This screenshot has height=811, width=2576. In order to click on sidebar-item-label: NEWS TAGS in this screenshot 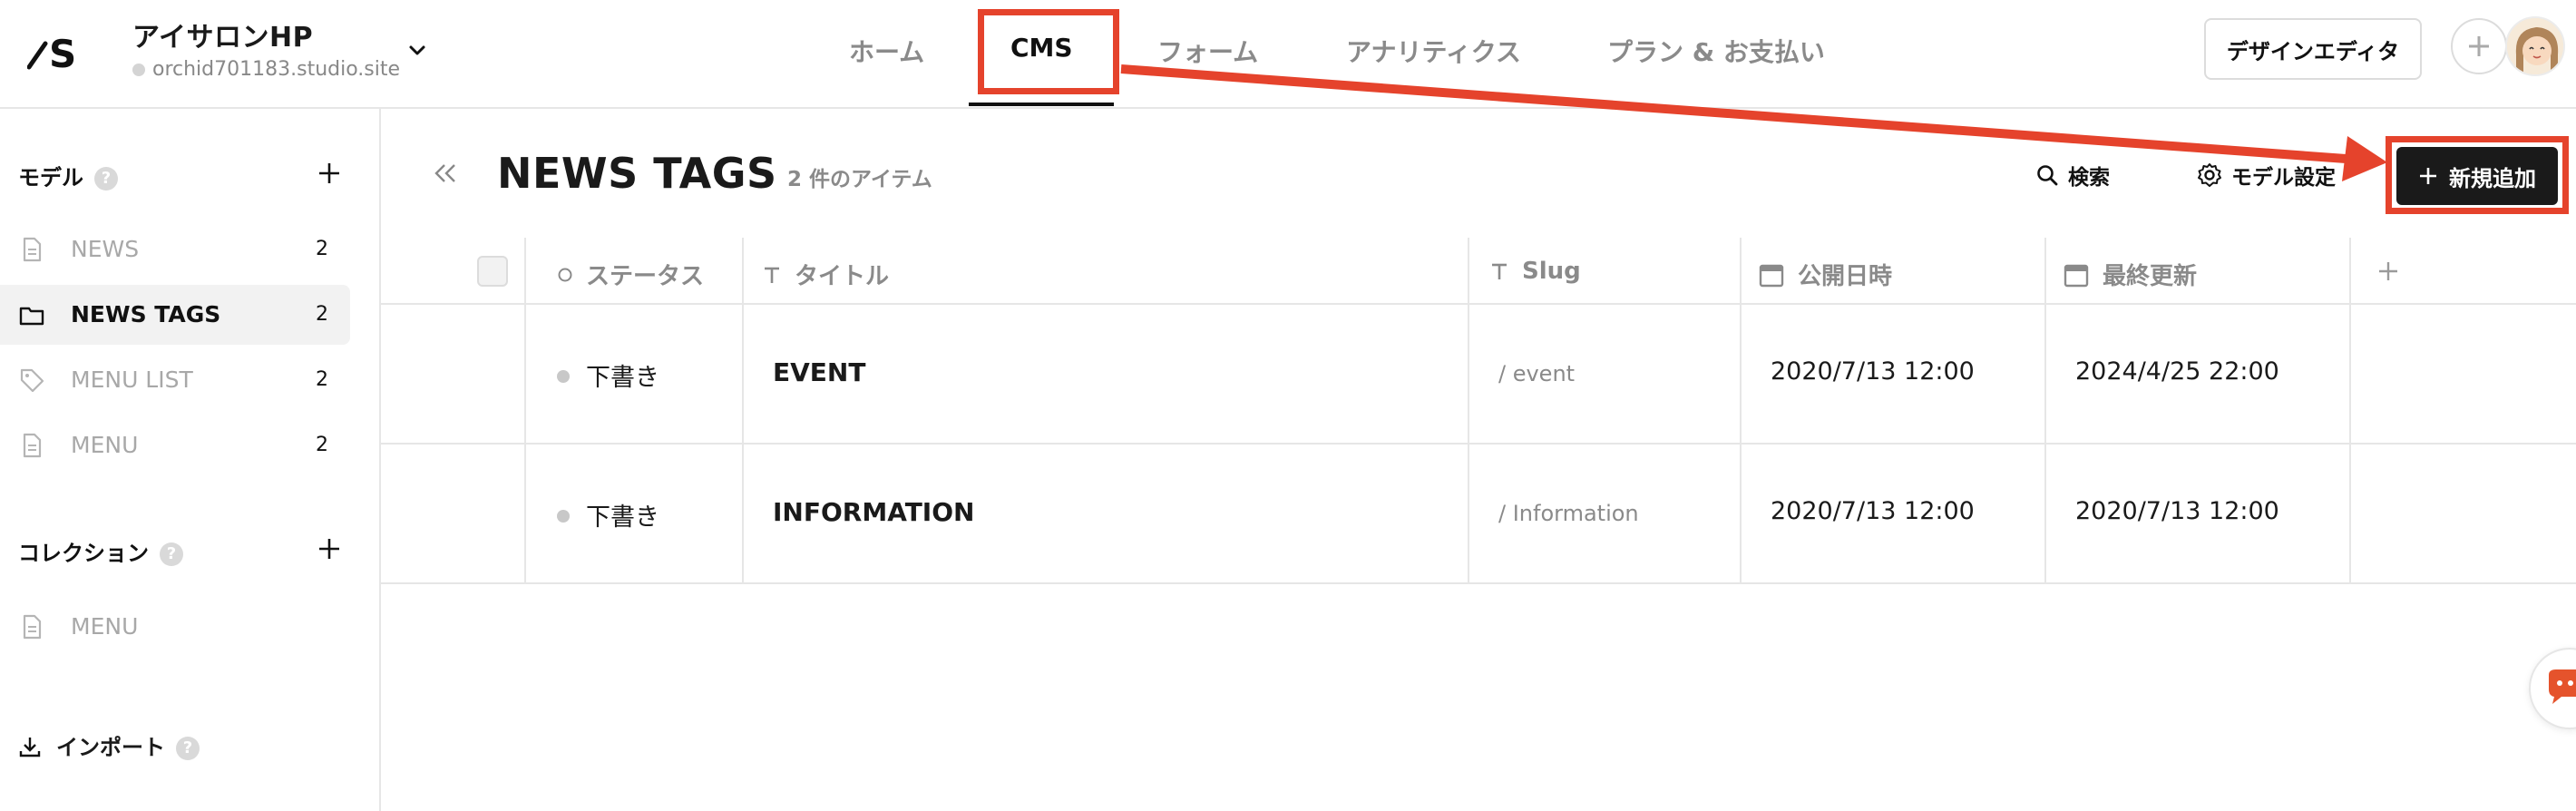, I will do `click(146, 314)`.